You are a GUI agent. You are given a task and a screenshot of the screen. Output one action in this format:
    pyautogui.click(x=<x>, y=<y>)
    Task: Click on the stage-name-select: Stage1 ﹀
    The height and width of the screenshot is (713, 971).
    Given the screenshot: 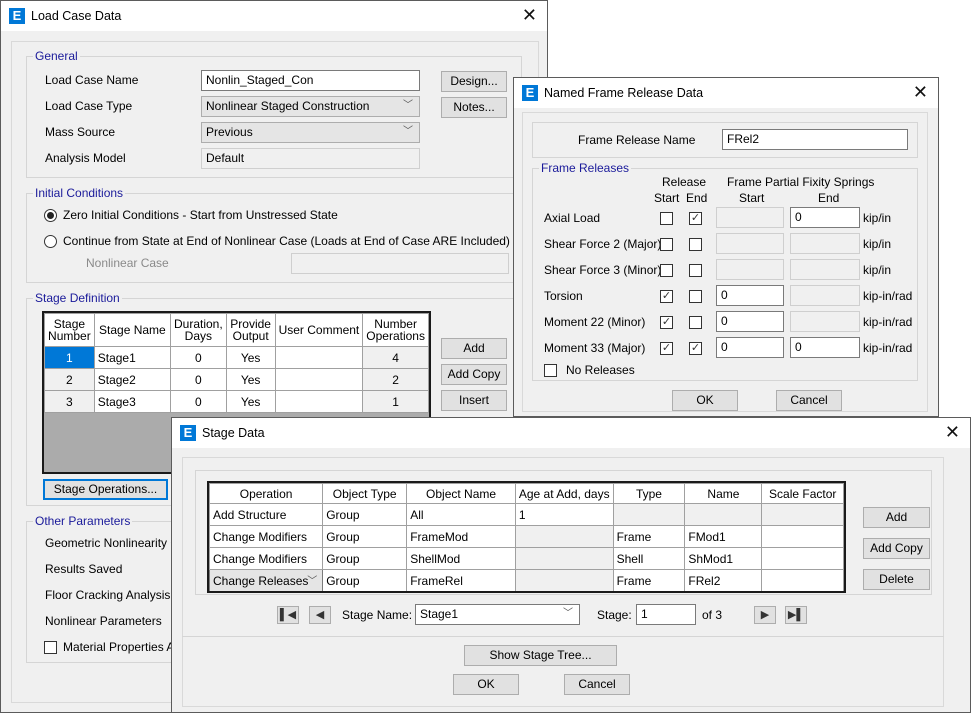 What is the action you would take?
    pyautogui.click(x=497, y=614)
    